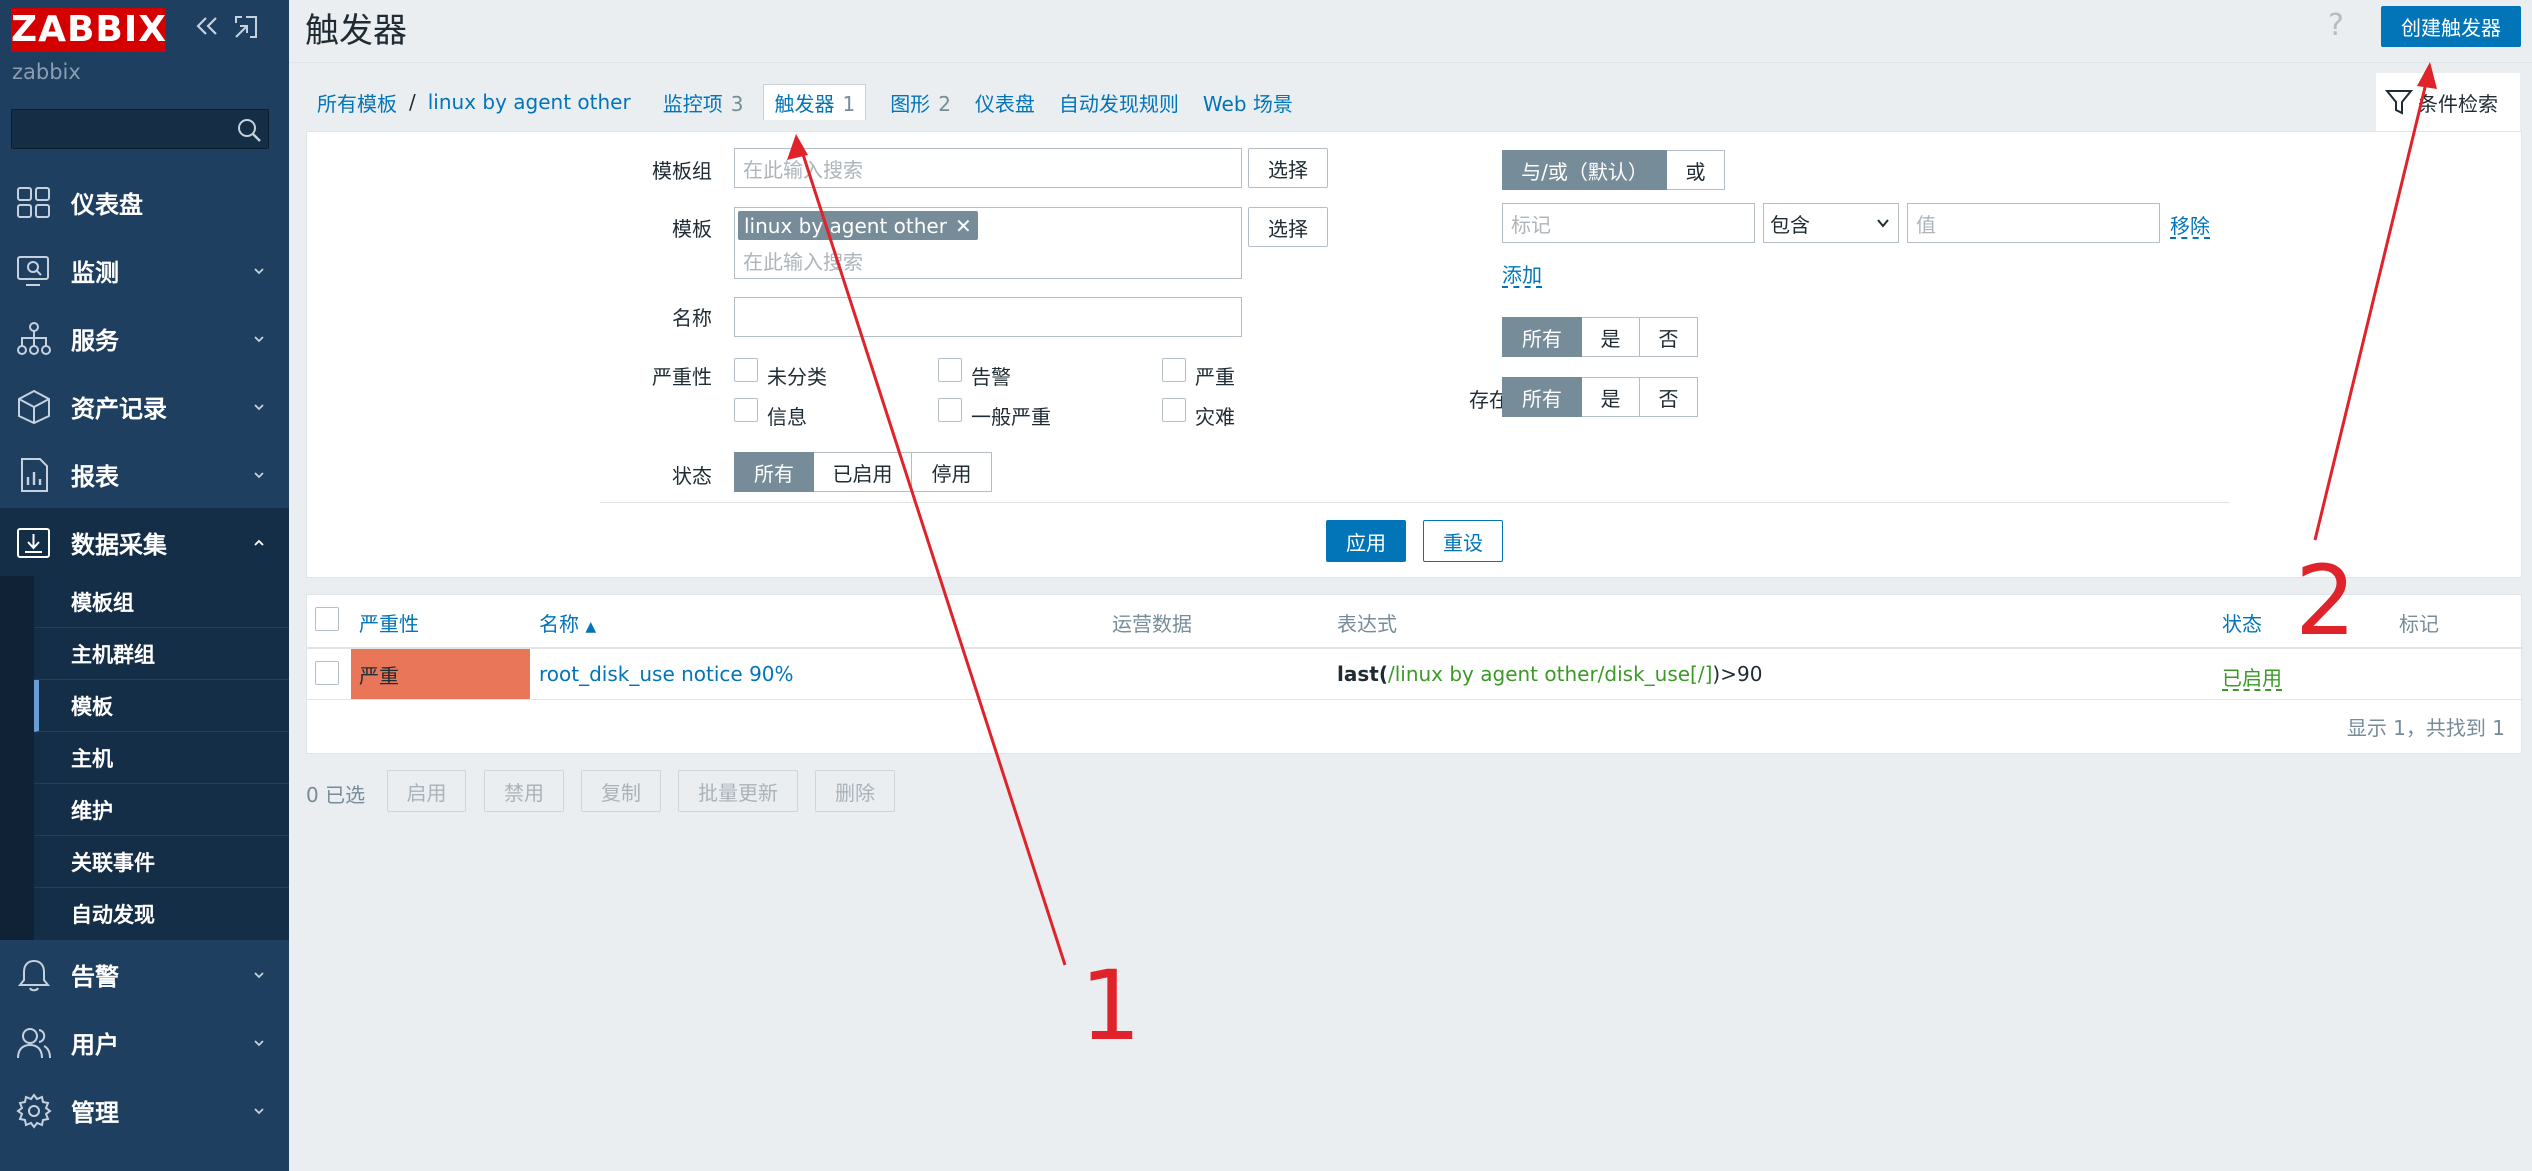  Describe the element at coordinates (249, 130) in the screenshot. I see `search-icon` at that location.